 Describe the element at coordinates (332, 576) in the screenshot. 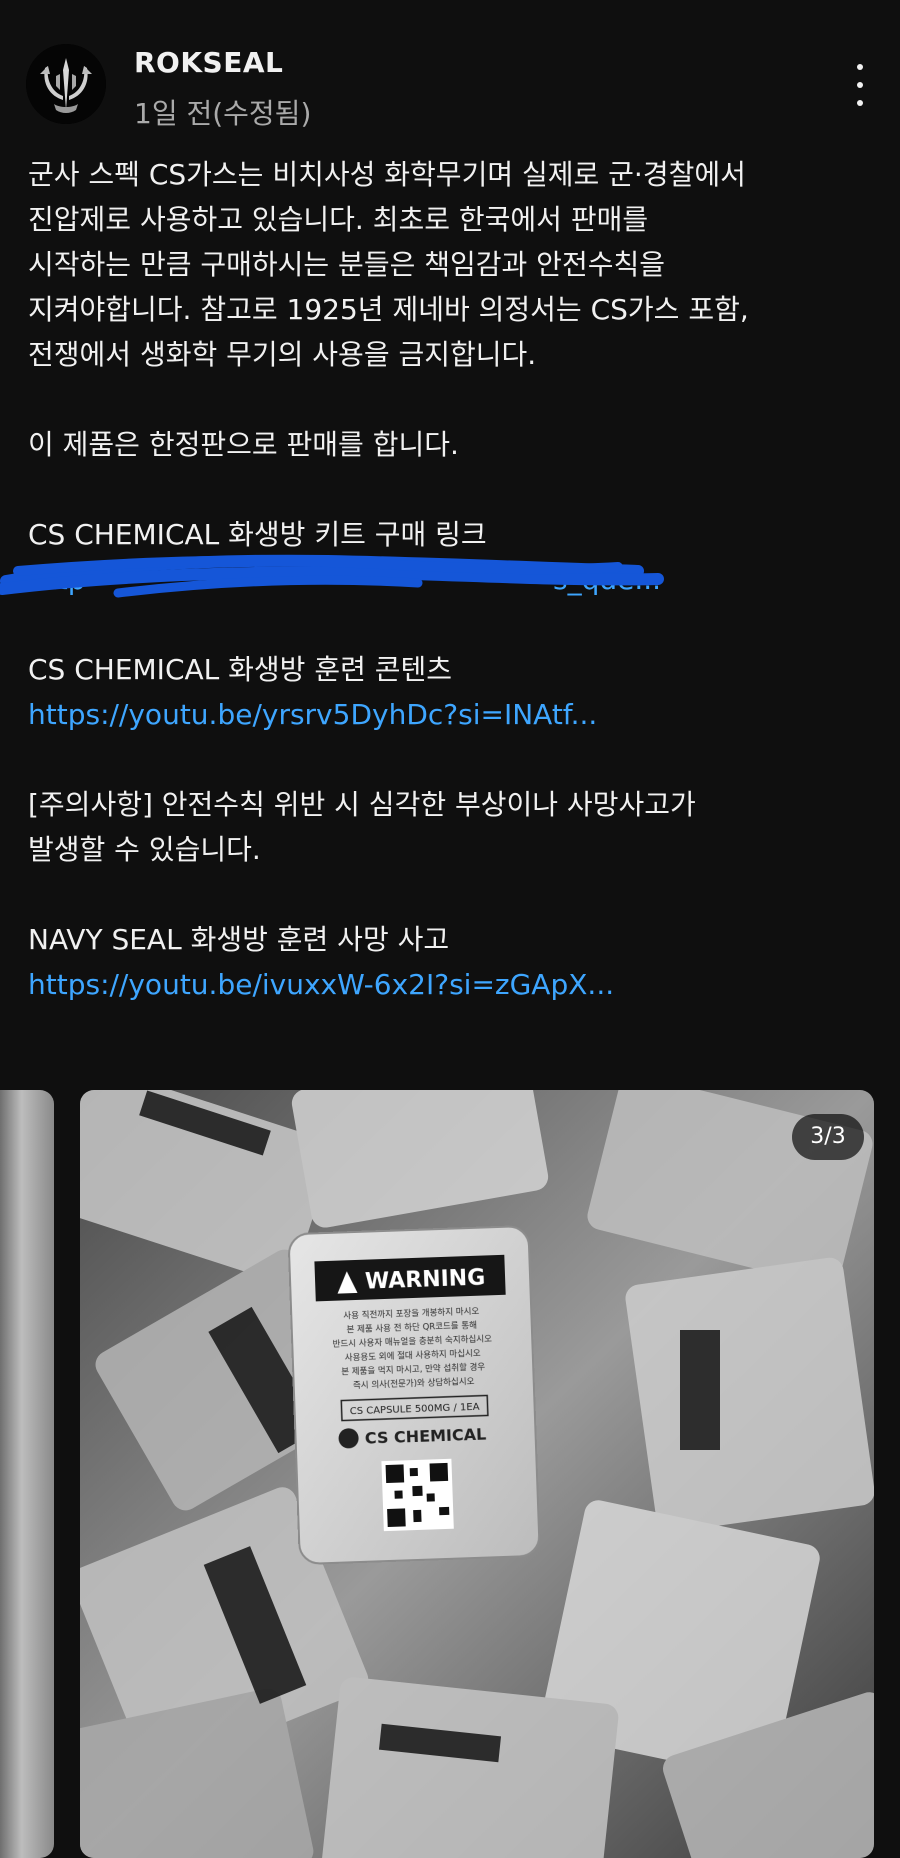

I see `redaction-scribble` at that location.